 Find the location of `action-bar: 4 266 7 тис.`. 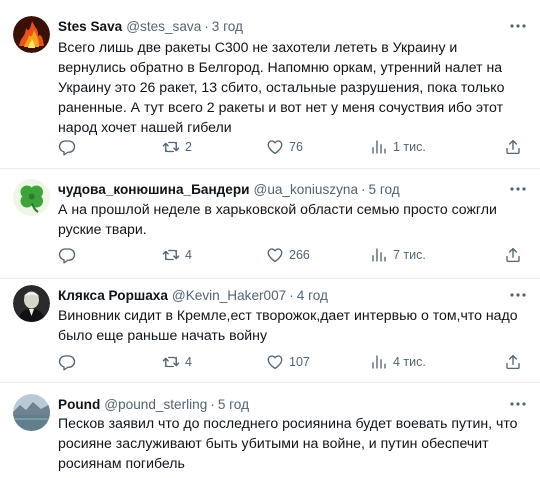

action-bar: 4 266 7 тис. is located at coordinates (293, 255).